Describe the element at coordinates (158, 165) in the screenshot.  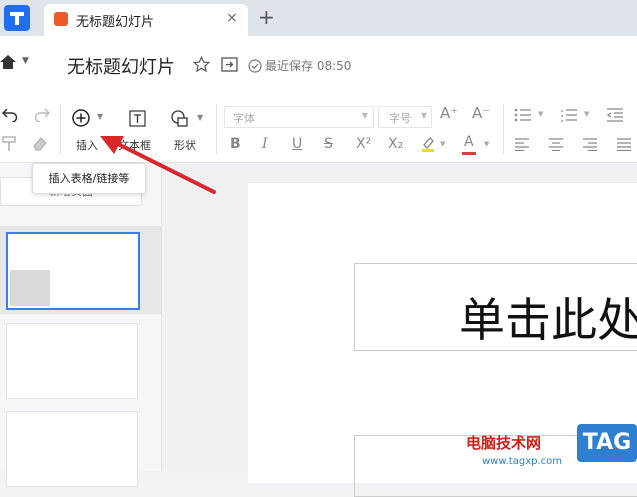
I see `annotation-arrow-icon` at that location.